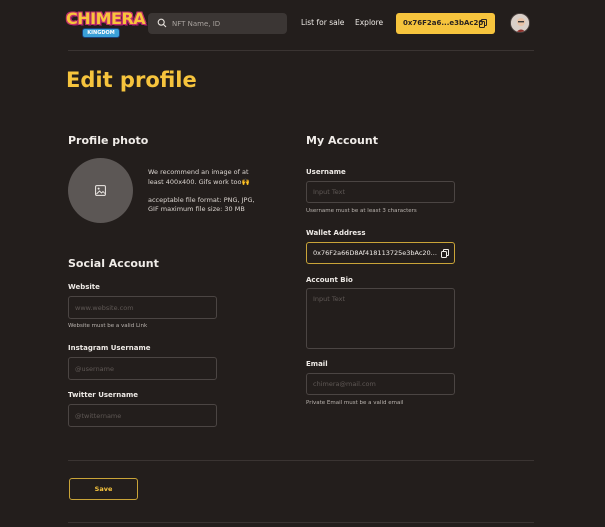 The width and height of the screenshot is (605, 527). Describe the element at coordinates (196, 209) in the screenshot. I see `photo-format-2: GIF maximum file size: 30 MB` at that location.